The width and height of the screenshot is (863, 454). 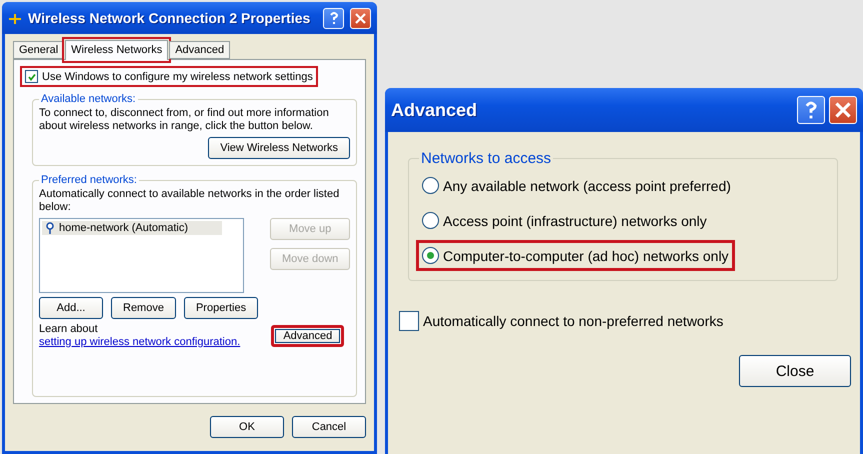 I want to click on window-title: Wireless Network Connection 2 Properties, so click(x=170, y=18).